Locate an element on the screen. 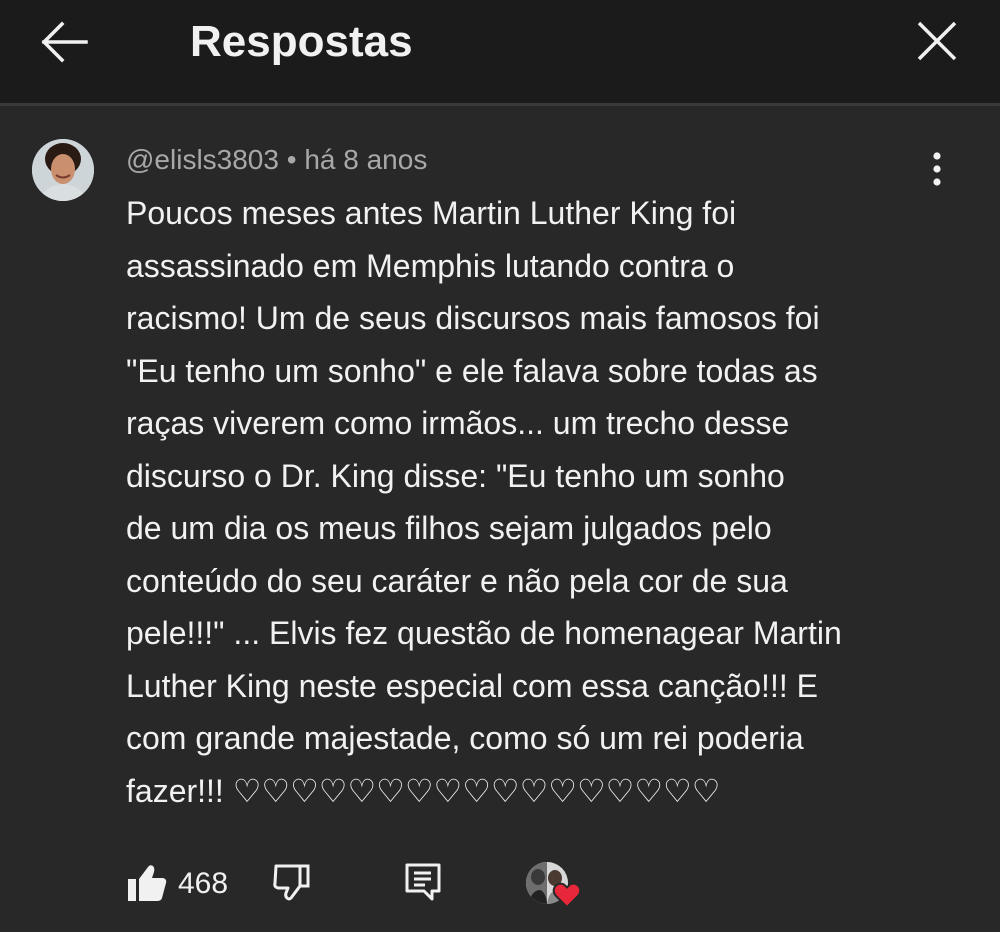 This screenshot has height=932, width=1000. close-button is located at coordinates (937, 42).